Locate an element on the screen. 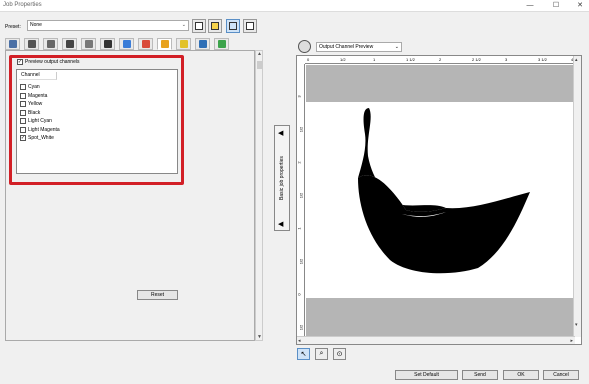  expand-arrow-icon: ◀ is located at coordinates (280, 224).